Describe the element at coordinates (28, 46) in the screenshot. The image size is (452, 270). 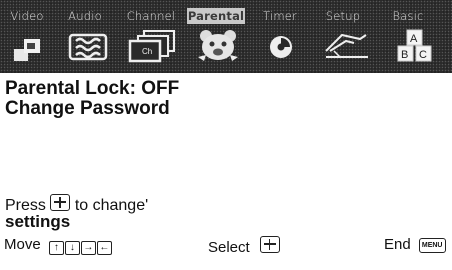
I see `video-icon` at that location.